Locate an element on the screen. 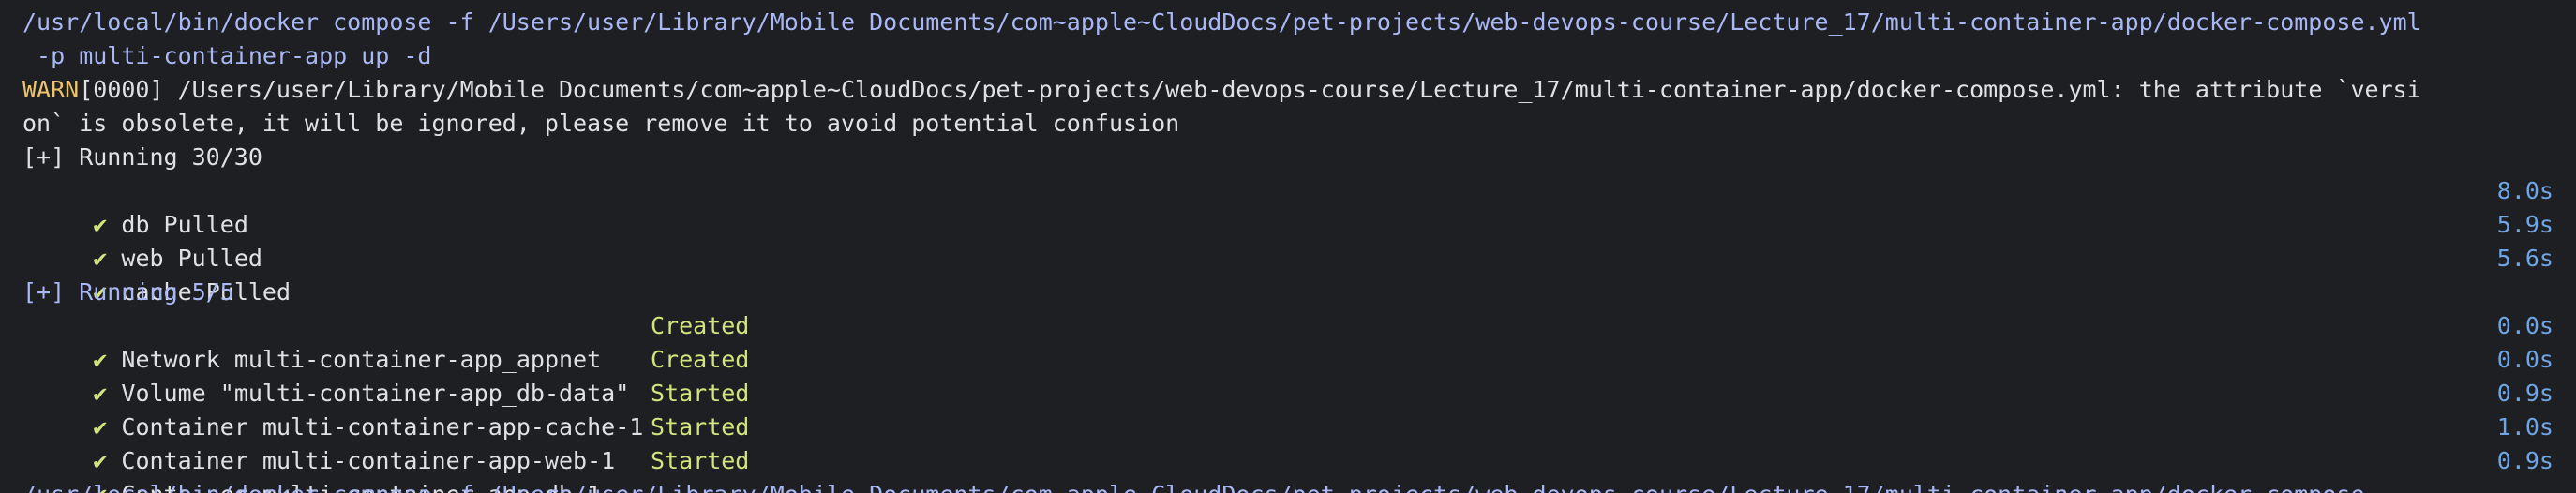 This screenshot has height=493, width=2576. pull-item-db: ✔ db Pulled 8.0s is located at coordinates (1299, 206).